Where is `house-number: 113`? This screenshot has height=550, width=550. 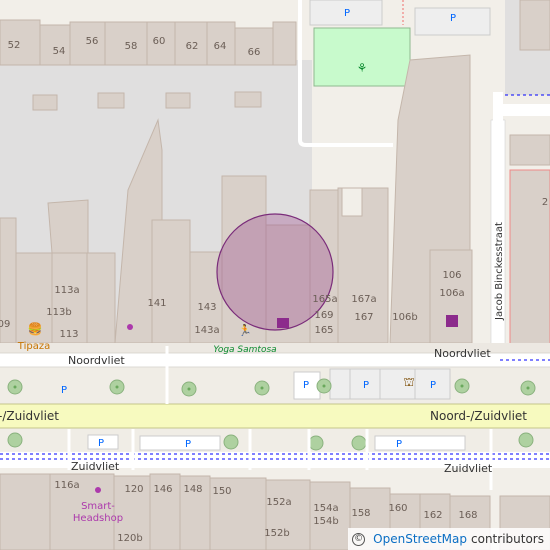 house-number: 113 is located at coordinates (68, 334).